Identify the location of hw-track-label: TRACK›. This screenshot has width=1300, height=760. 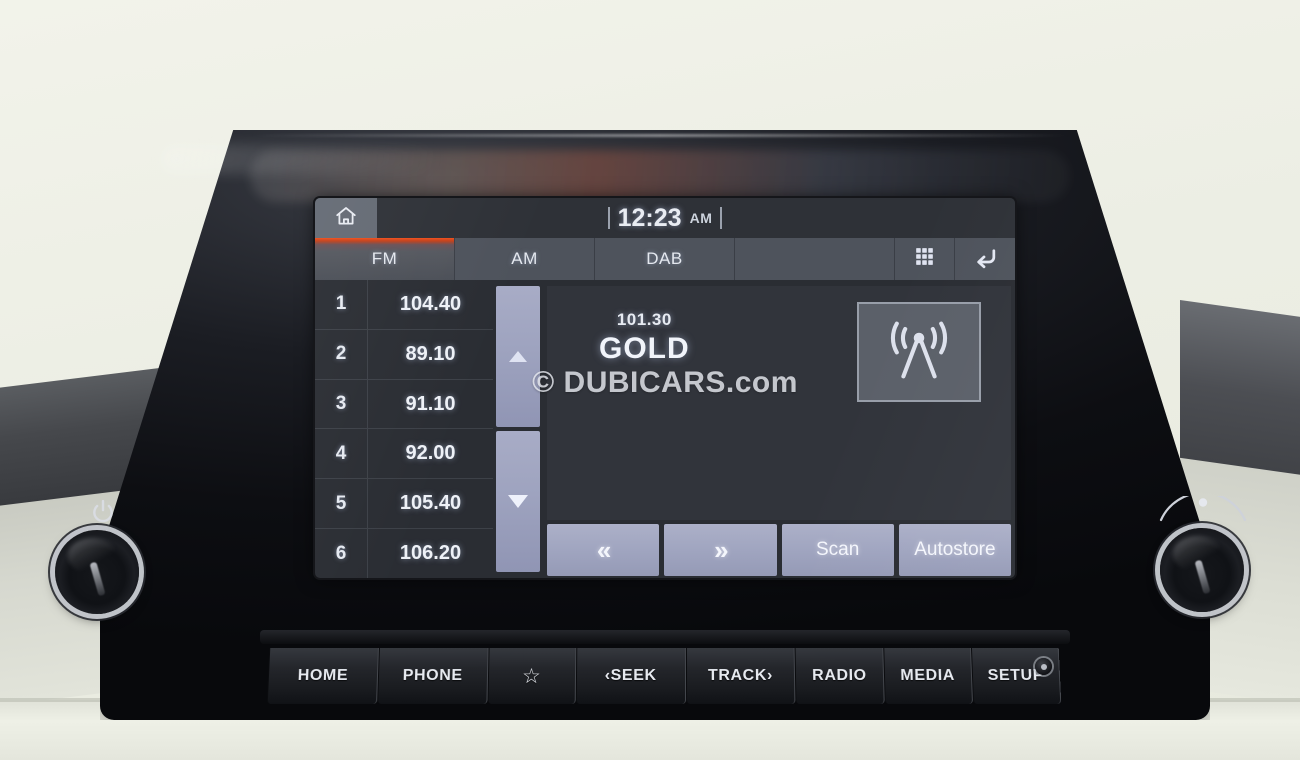
(740, 675).